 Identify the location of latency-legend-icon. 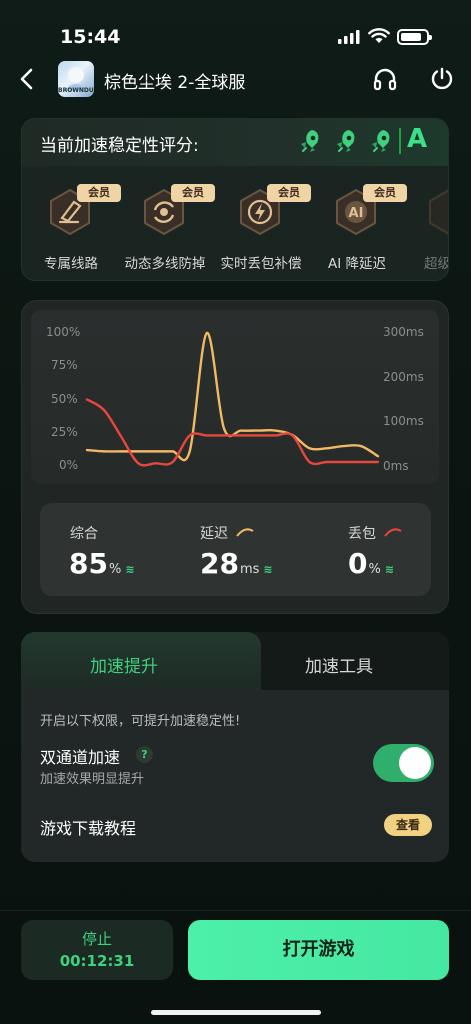
(245, 532).